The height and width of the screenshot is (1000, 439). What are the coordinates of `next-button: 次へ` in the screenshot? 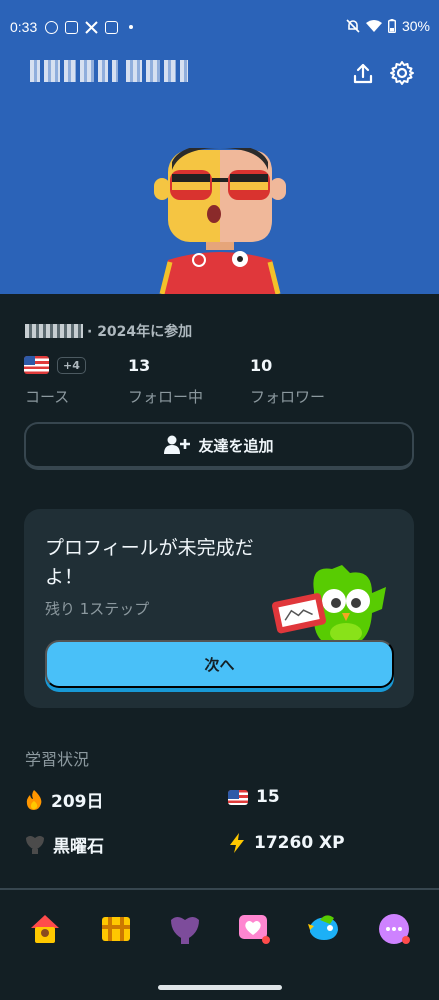 It's located at (219, 664).